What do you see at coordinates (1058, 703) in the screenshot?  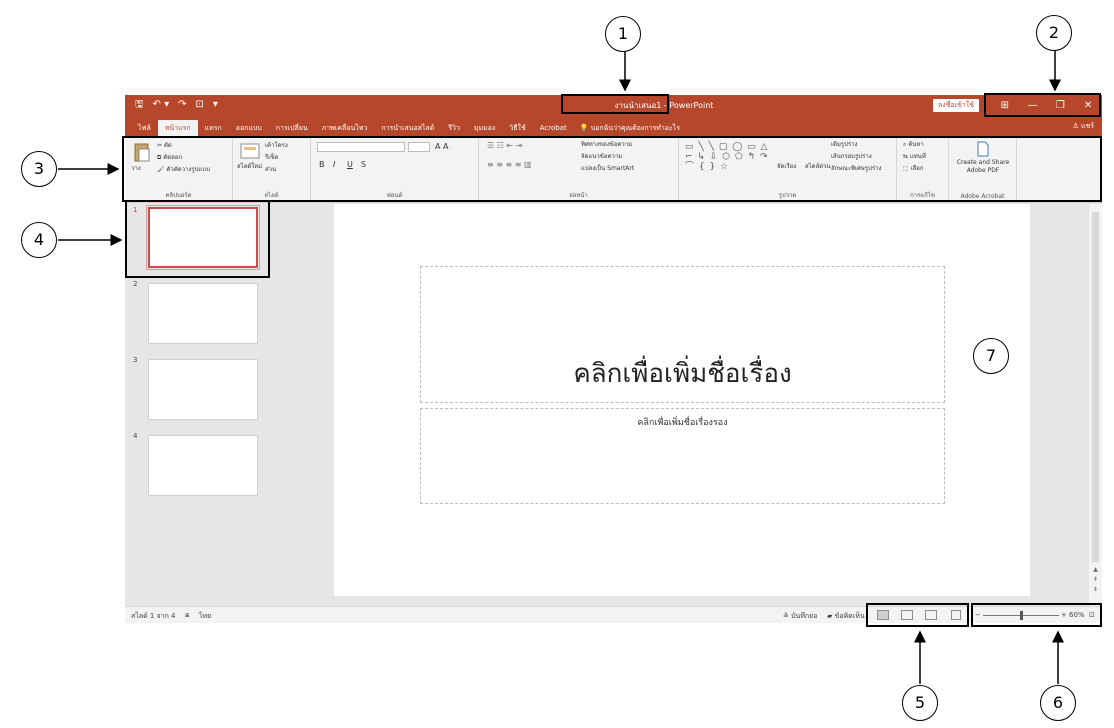 I see `callout-6: 6` at bounding box center [1058, 703].